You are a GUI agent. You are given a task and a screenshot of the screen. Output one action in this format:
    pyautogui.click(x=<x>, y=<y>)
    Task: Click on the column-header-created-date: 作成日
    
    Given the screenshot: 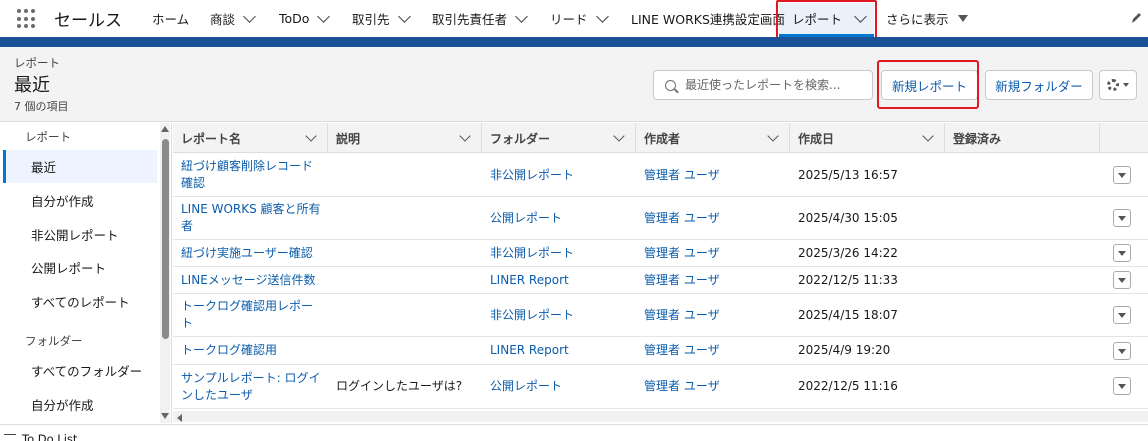 What is the action you would take?
    pyautogui.click(x=867, y=138)
    